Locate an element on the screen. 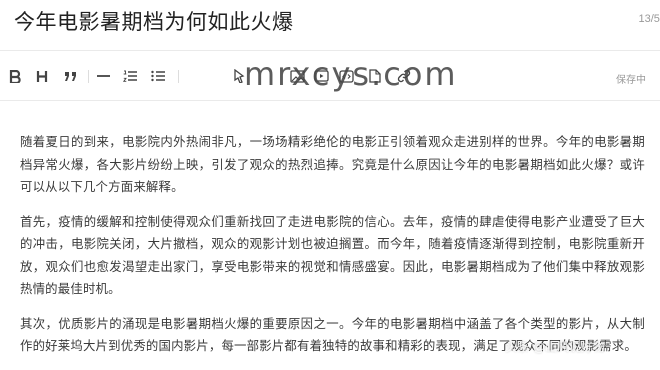 This screenshot has height=370, width=660. ordered-list-icon is located at coordinates (130, 76).